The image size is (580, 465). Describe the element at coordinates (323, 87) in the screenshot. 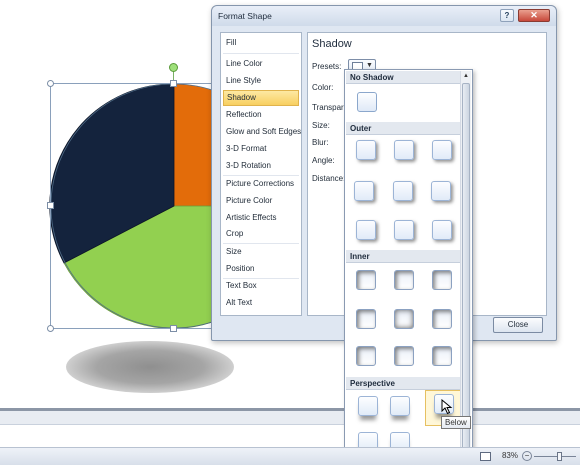

I see `color-label: Color:` at that location.